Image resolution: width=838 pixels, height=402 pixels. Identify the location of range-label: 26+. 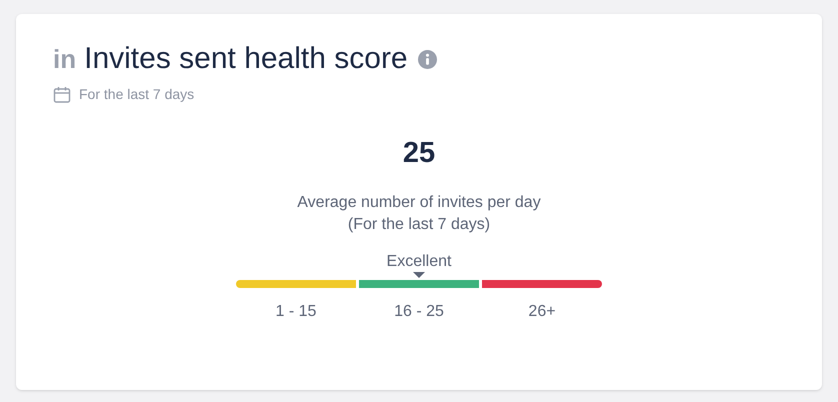
(542, 312).